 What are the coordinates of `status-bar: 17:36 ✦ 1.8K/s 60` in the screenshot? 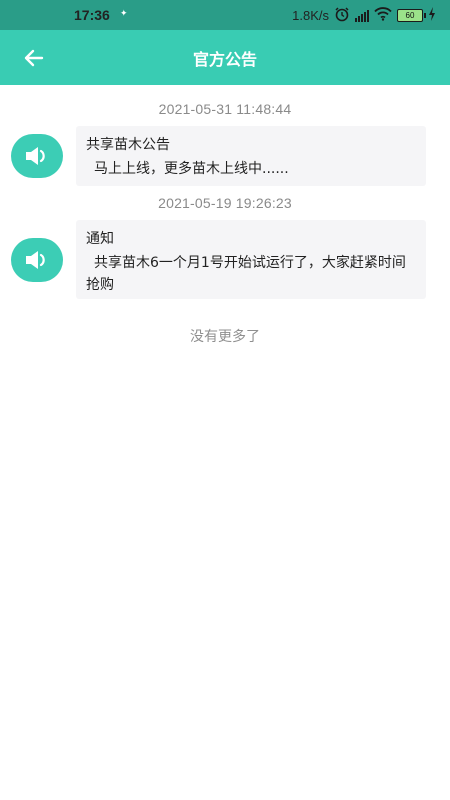 It's located at (225, 15).